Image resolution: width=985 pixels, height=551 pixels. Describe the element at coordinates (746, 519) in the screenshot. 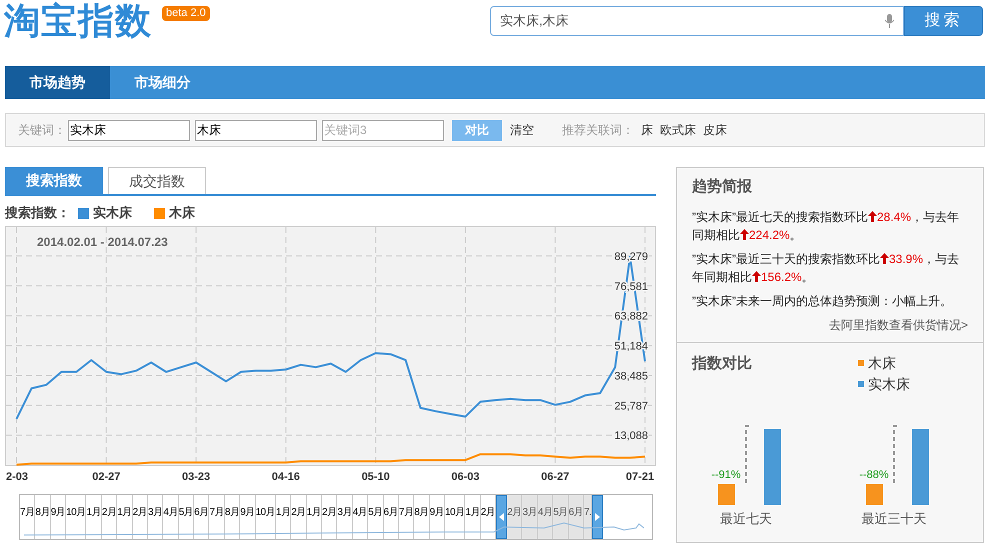

I see `group-label: 最近七天` at that location.